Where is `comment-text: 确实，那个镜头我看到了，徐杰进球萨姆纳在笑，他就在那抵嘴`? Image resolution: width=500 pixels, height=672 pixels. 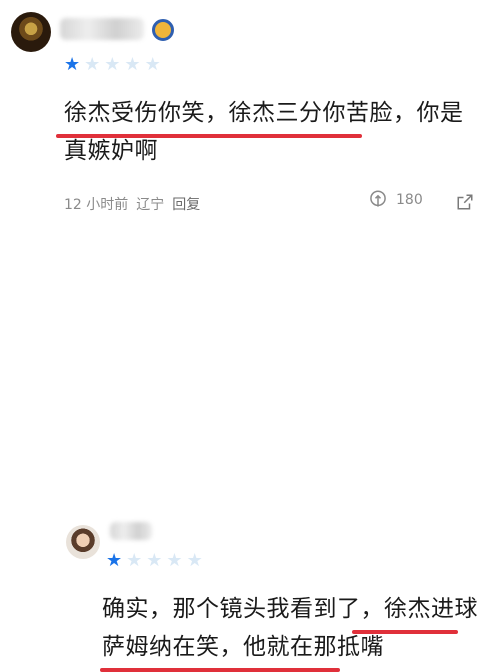
comment-text: 确实，那个镜头我看到了，徐杰进球萨姆纳在笑，他就在那抵嘴 is located at coordinates (290, 628).